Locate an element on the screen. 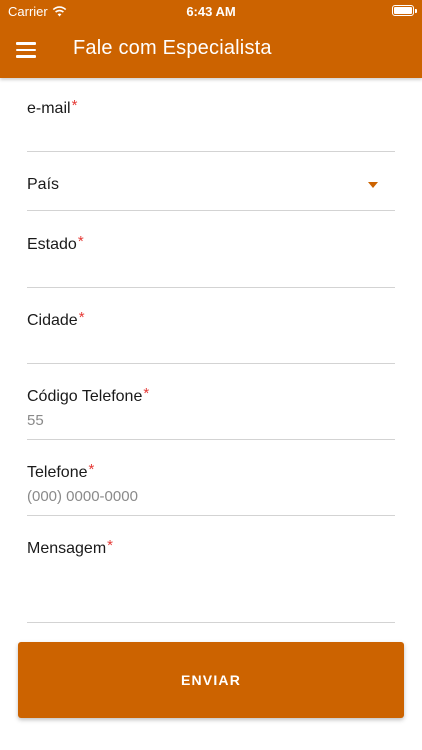 This screenshot has width=422, height=750. state-label: Estado* is located at coordinates (55, 243).